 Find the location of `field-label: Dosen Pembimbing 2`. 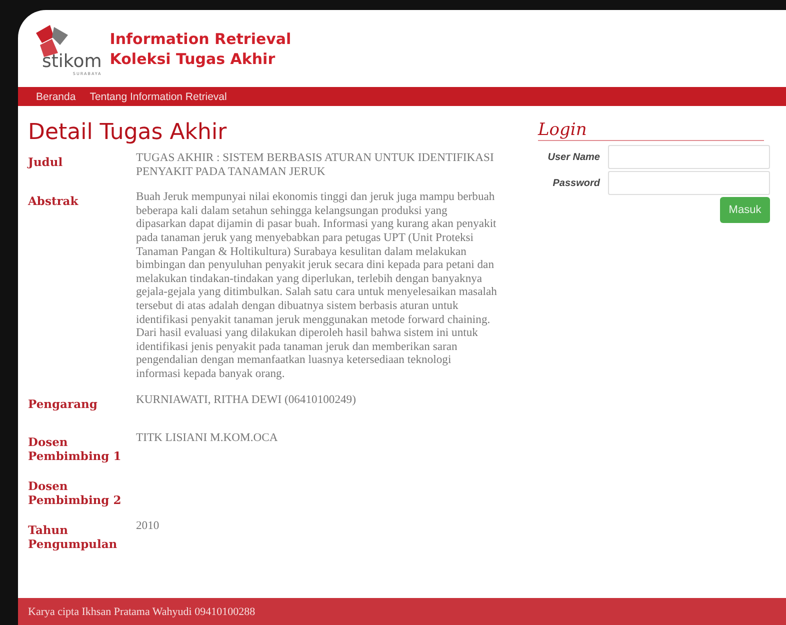

field-label: Dosen Pembimbing 2 is located at coordinates (75, 492).